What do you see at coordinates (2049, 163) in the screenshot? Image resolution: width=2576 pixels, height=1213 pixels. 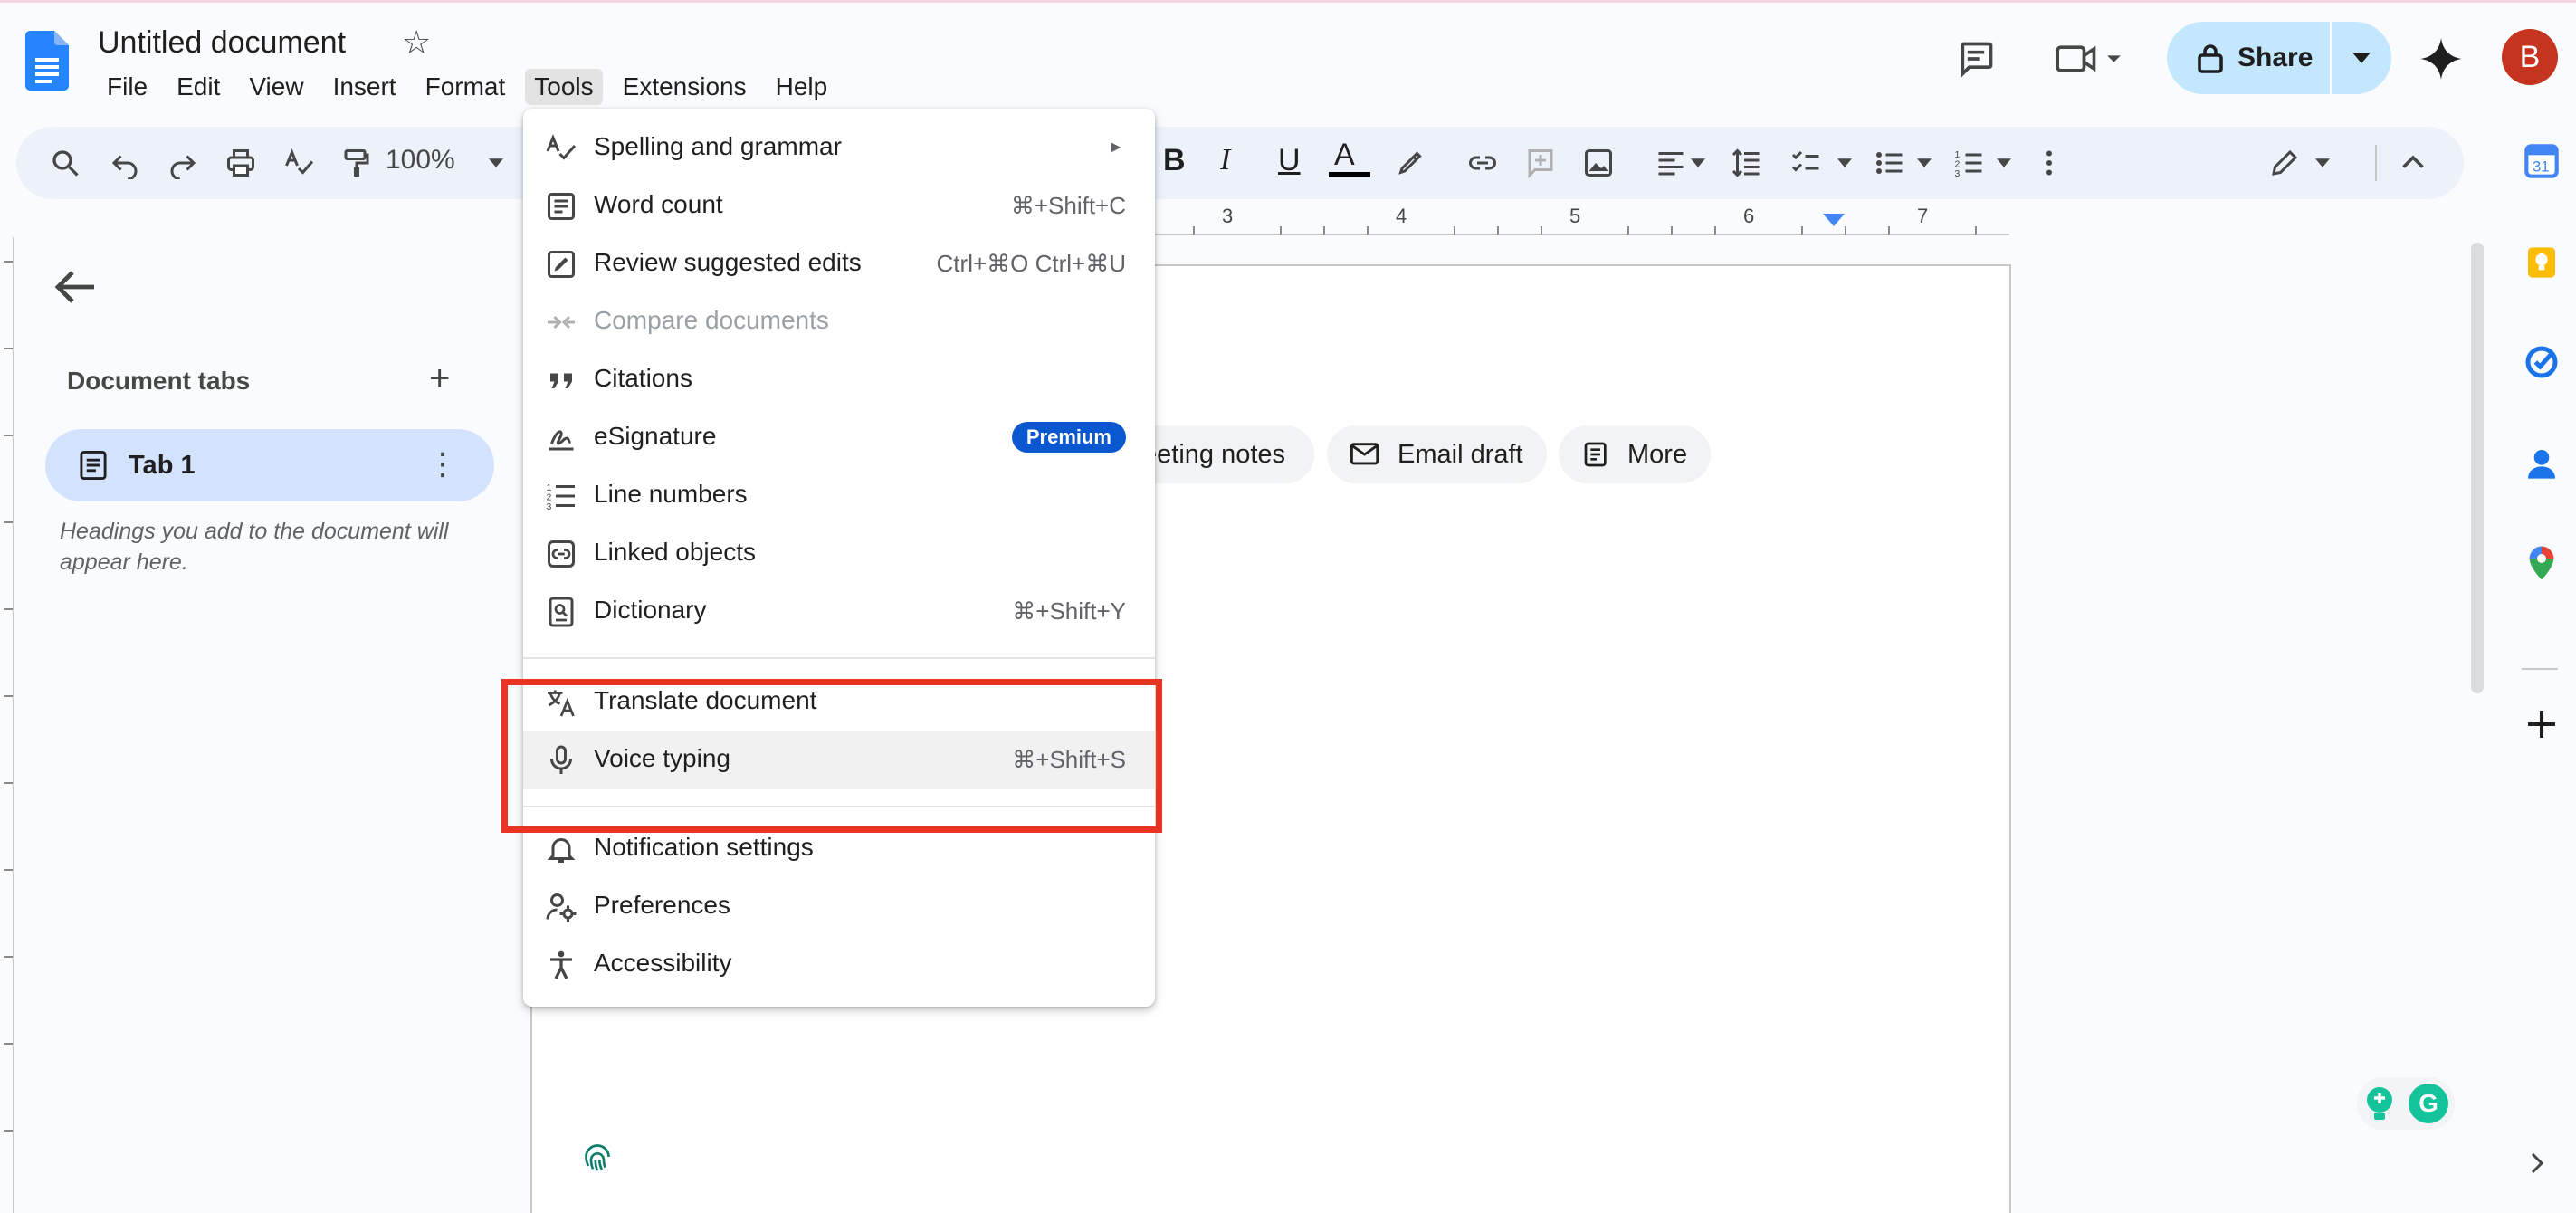 I see `more-options-icon` at bounding box center [2049, 163].